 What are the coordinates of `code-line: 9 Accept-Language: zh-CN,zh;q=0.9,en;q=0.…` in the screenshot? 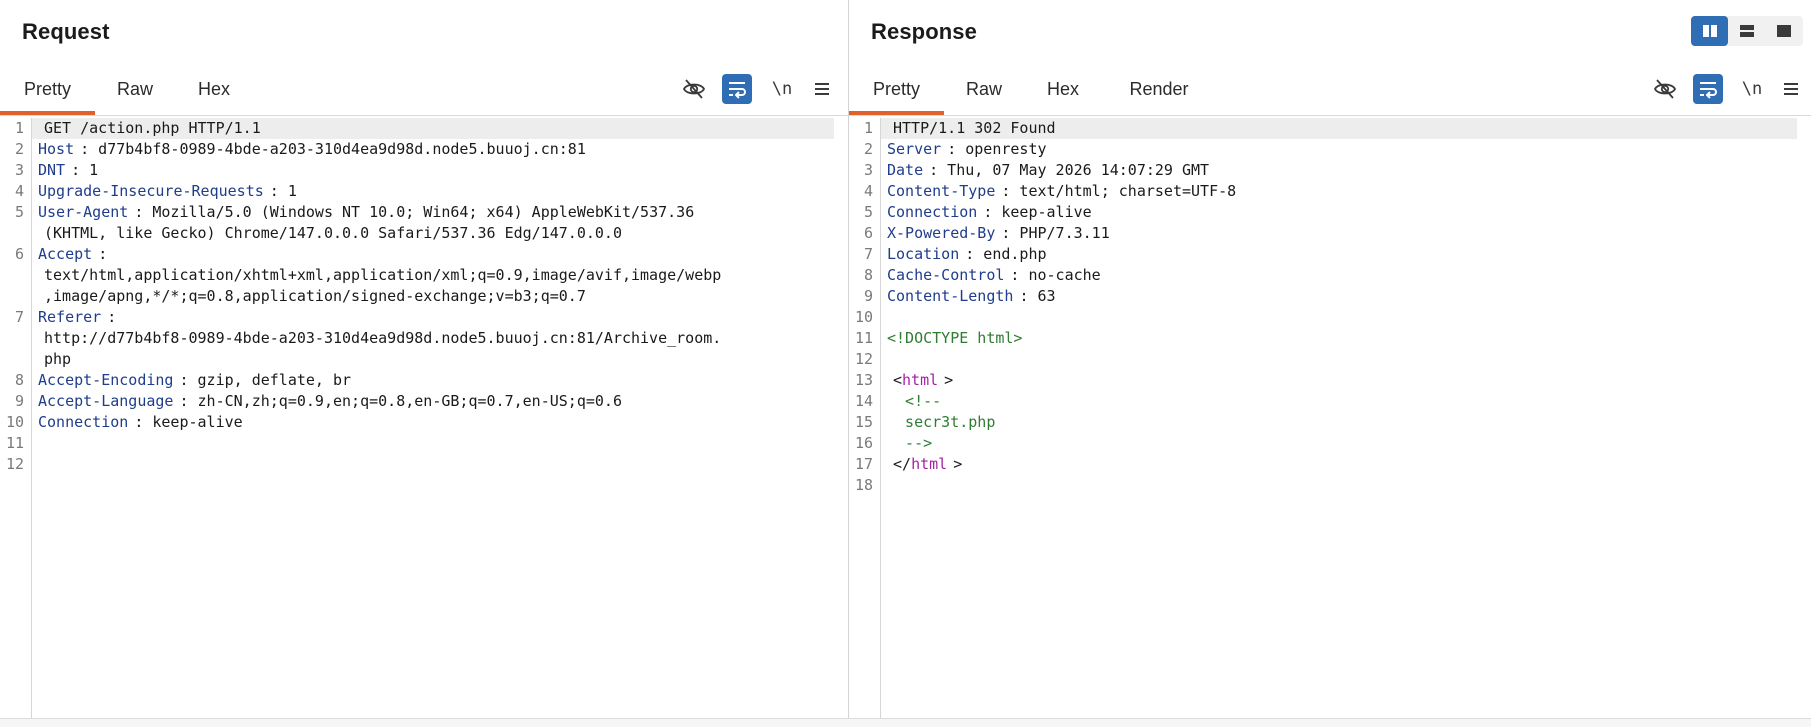 It's located at (424, 401).